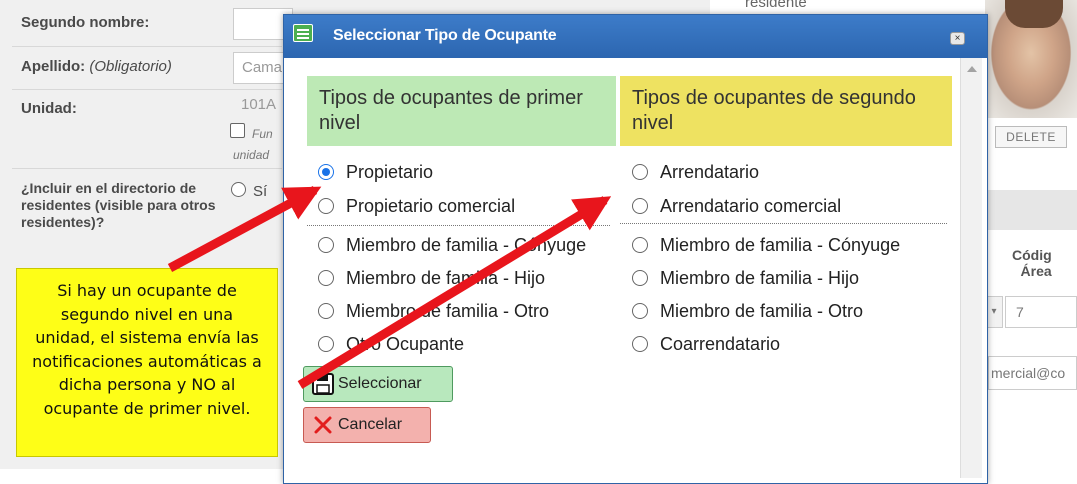  What do you see at coordinates (238, 189) in the screenshot?
I see `directorio-radio-si` at bounding box center [238, 189].